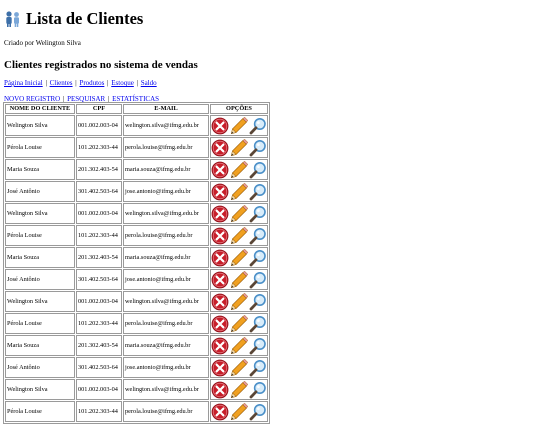 The image size is (540, 424). Describe the element at coordinates (136, 109) in the screenshot. I see `table-header-row: NOME DO CLIENTE CPF E-MAIL OPÇÕES` at that location.